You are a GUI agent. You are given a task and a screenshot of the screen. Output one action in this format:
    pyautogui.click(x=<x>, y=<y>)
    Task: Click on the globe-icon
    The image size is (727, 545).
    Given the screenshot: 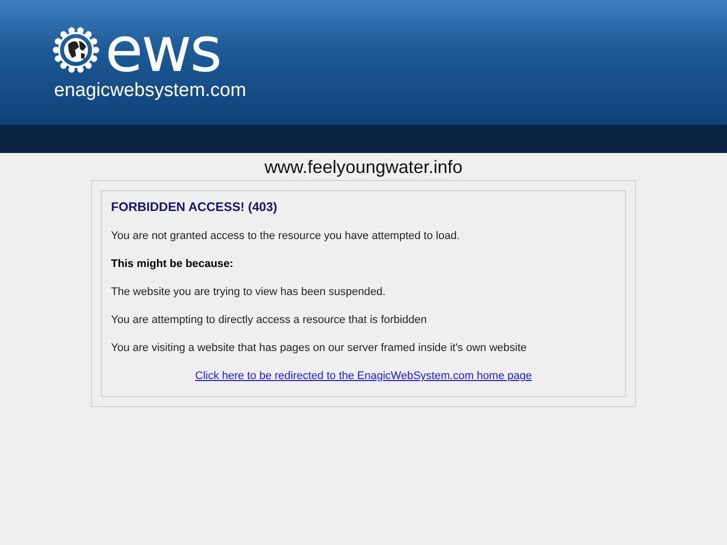 What is the action you would take?
    pyautogui.click(x=76, y=50)
    